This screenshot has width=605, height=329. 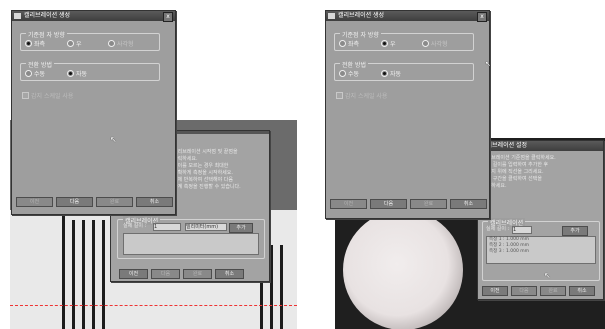 I want to click on calibration-line, so click(x=153, y=306).